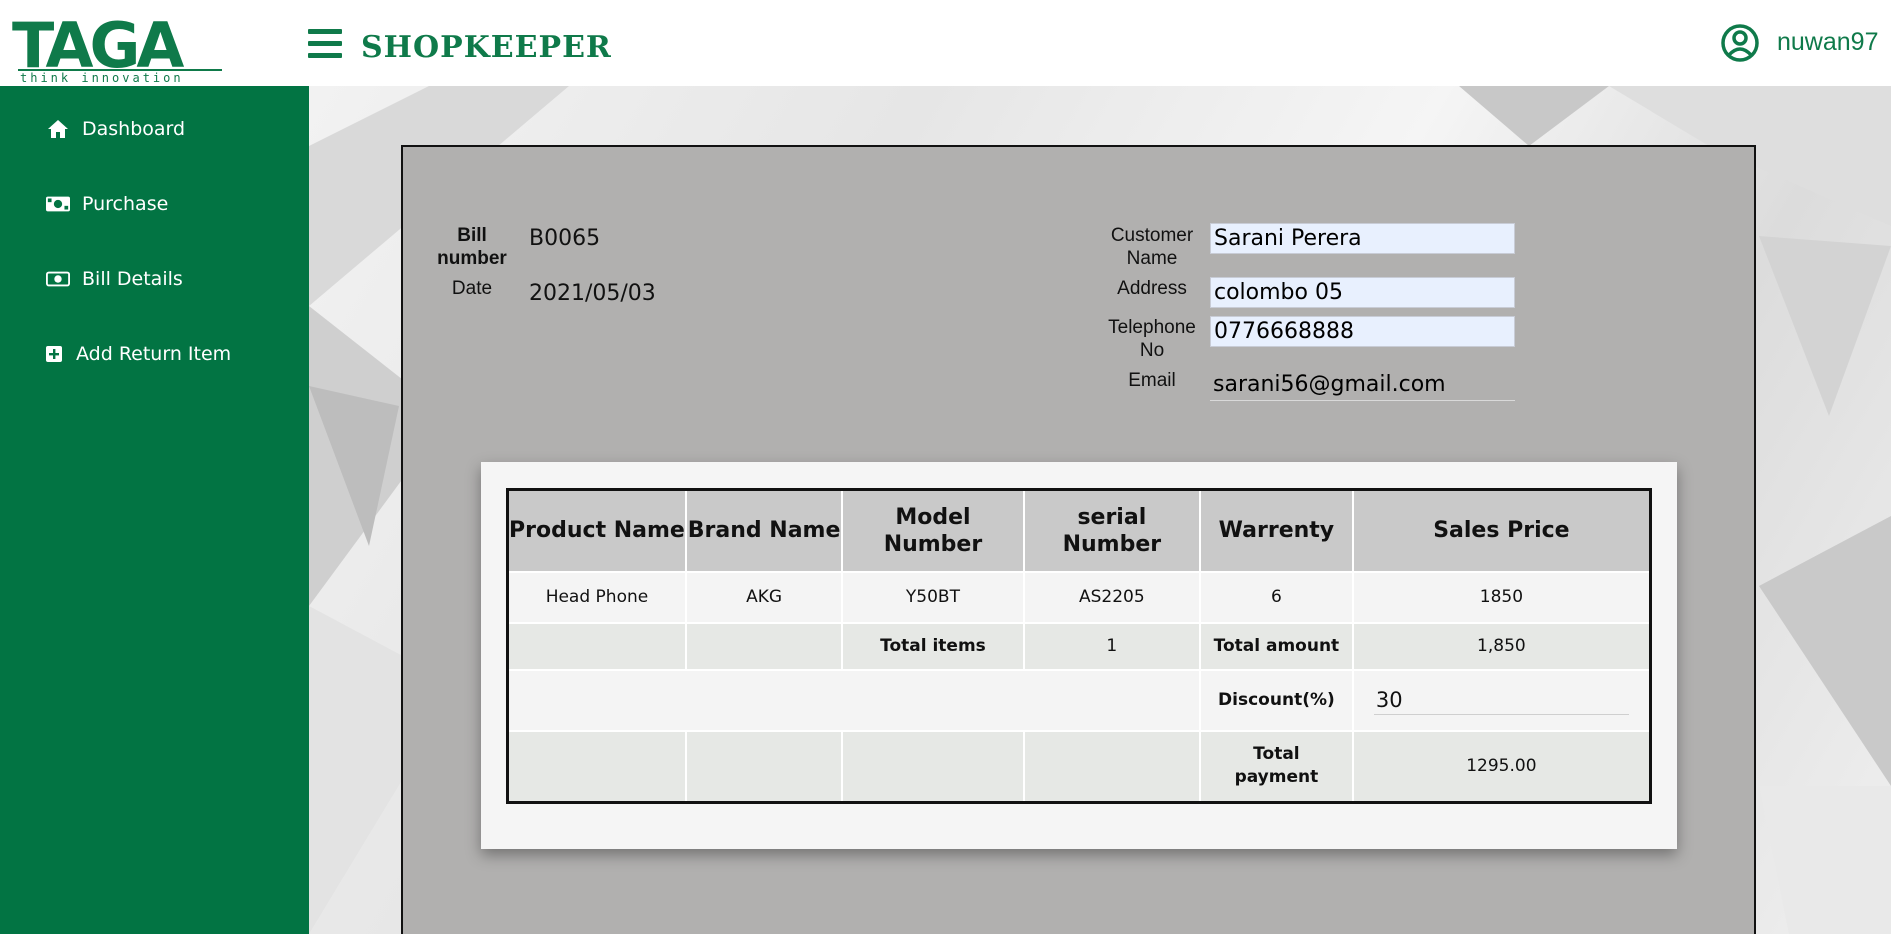  I want to click on column-header: Product Name, so click(597, 531).